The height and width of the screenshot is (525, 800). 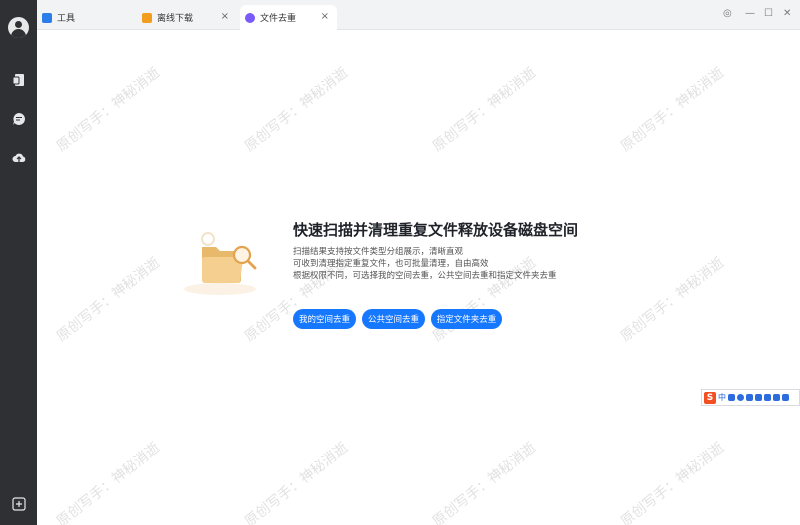 I want to click on page-title: 快速扫描并清理重复文件释放设备磁盘空间, so click(x=436, y=230).